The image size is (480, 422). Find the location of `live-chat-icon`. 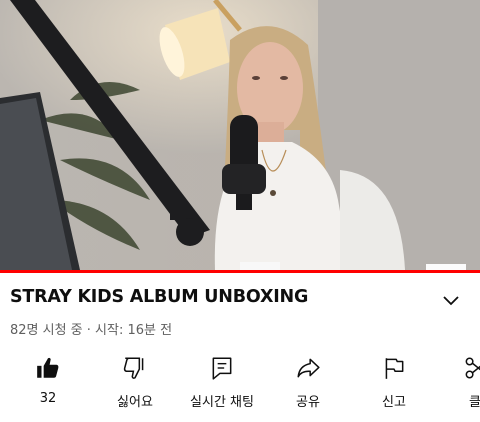

live-chat-icon is located at coordinates (222, 368).